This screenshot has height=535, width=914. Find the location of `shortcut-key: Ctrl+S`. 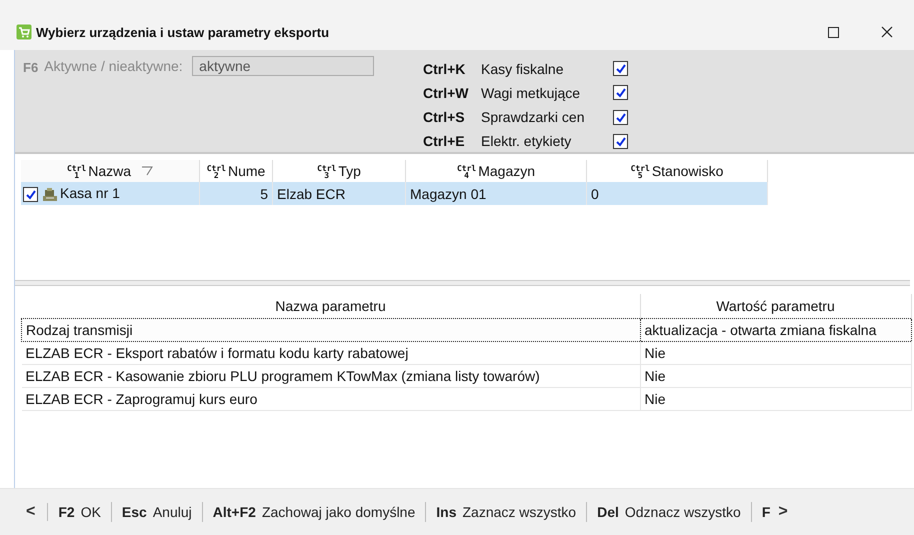

shortcut-key: Ctrl+S is located at coordinates (452, 117).